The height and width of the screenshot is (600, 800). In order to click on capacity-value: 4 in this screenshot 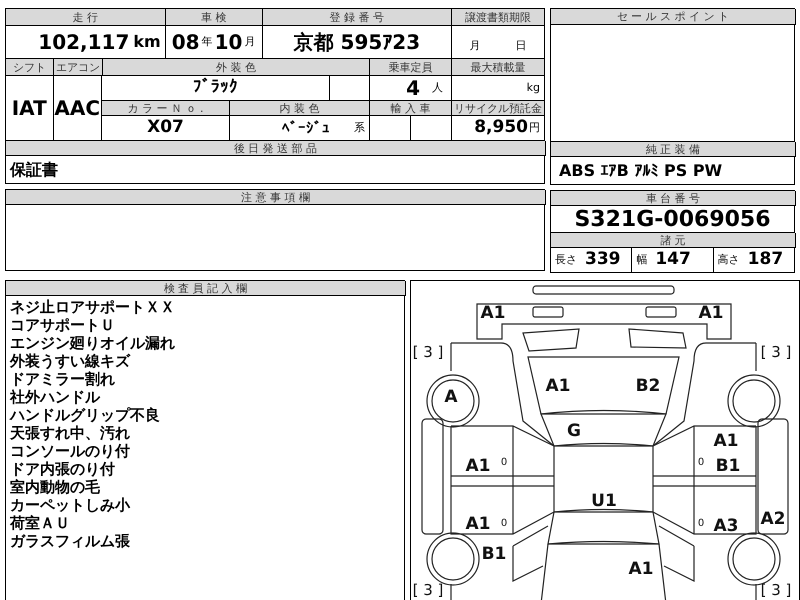, I will do `click(413, 88)`.